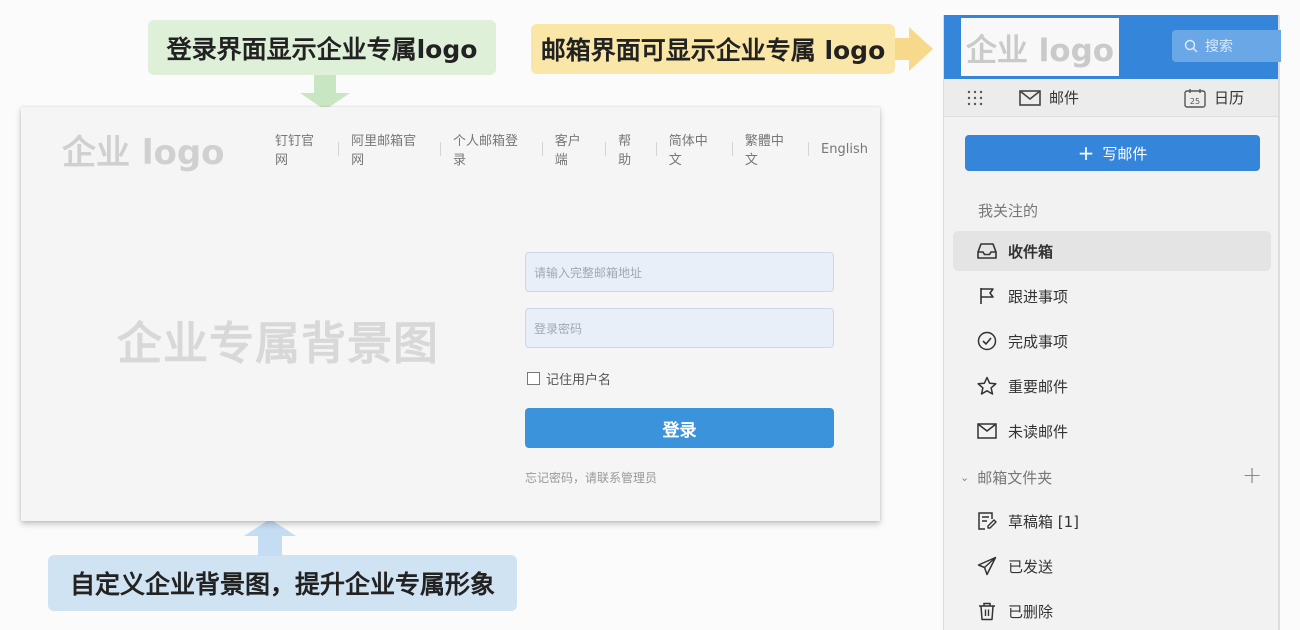  Describe the element at coordinates (1038, 296) in the screenshot. I see `sidebar-item-label: 跟进事项` at that location.